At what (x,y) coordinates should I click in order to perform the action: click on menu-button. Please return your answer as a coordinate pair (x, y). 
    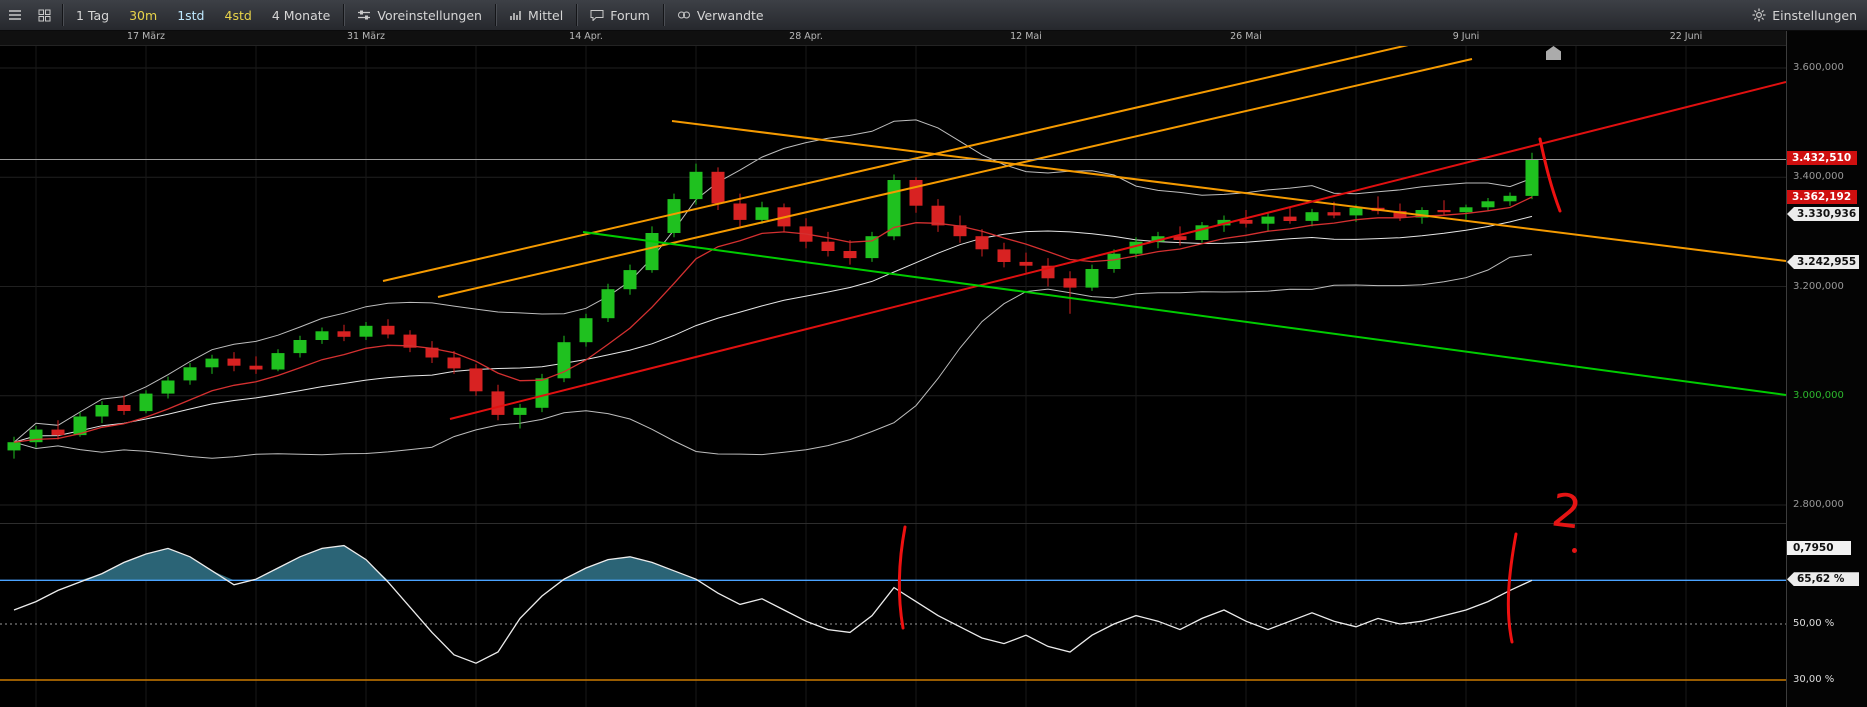
    Looking at the image, I should click on (15, 15).